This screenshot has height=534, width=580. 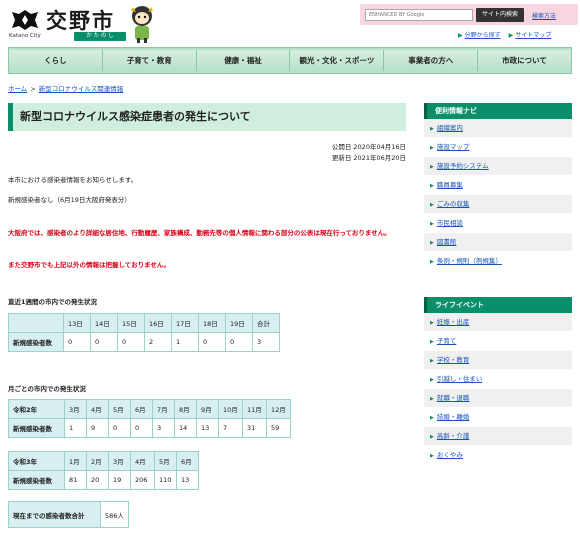 I want to click on table-cell: 9, so click(x=97, y=428).